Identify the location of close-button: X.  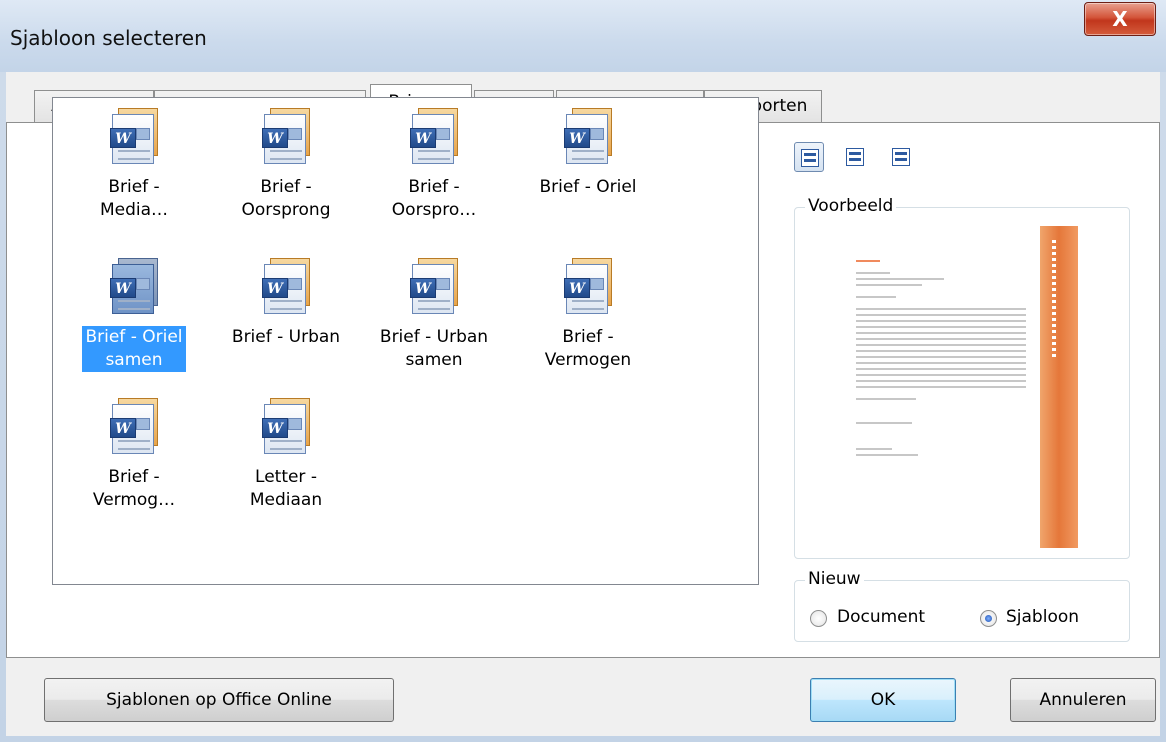
(1120, 19).